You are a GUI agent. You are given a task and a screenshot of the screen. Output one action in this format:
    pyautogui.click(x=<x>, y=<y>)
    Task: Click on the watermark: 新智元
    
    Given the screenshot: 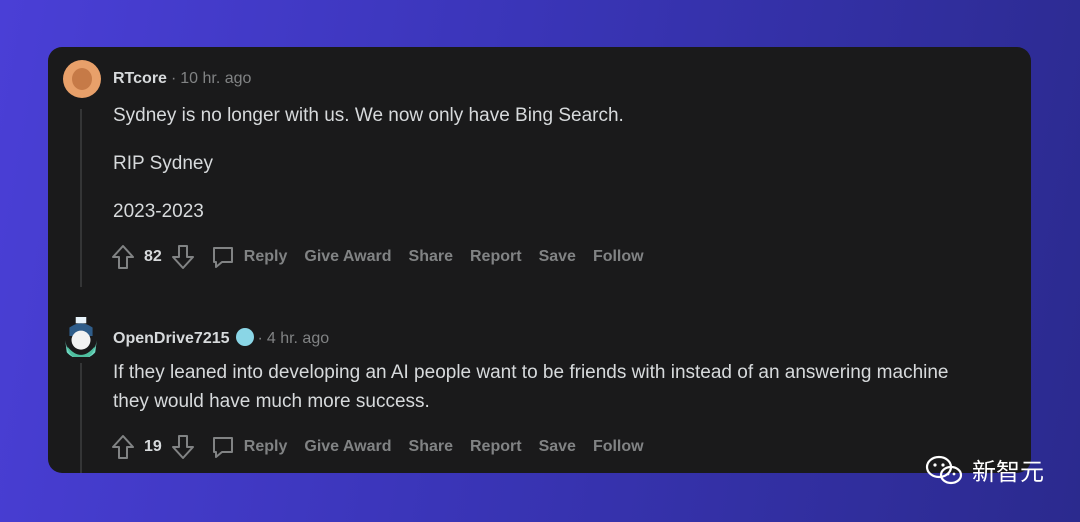 What is the action you would take?
    pyautogui.click(x=984, y=469)
    